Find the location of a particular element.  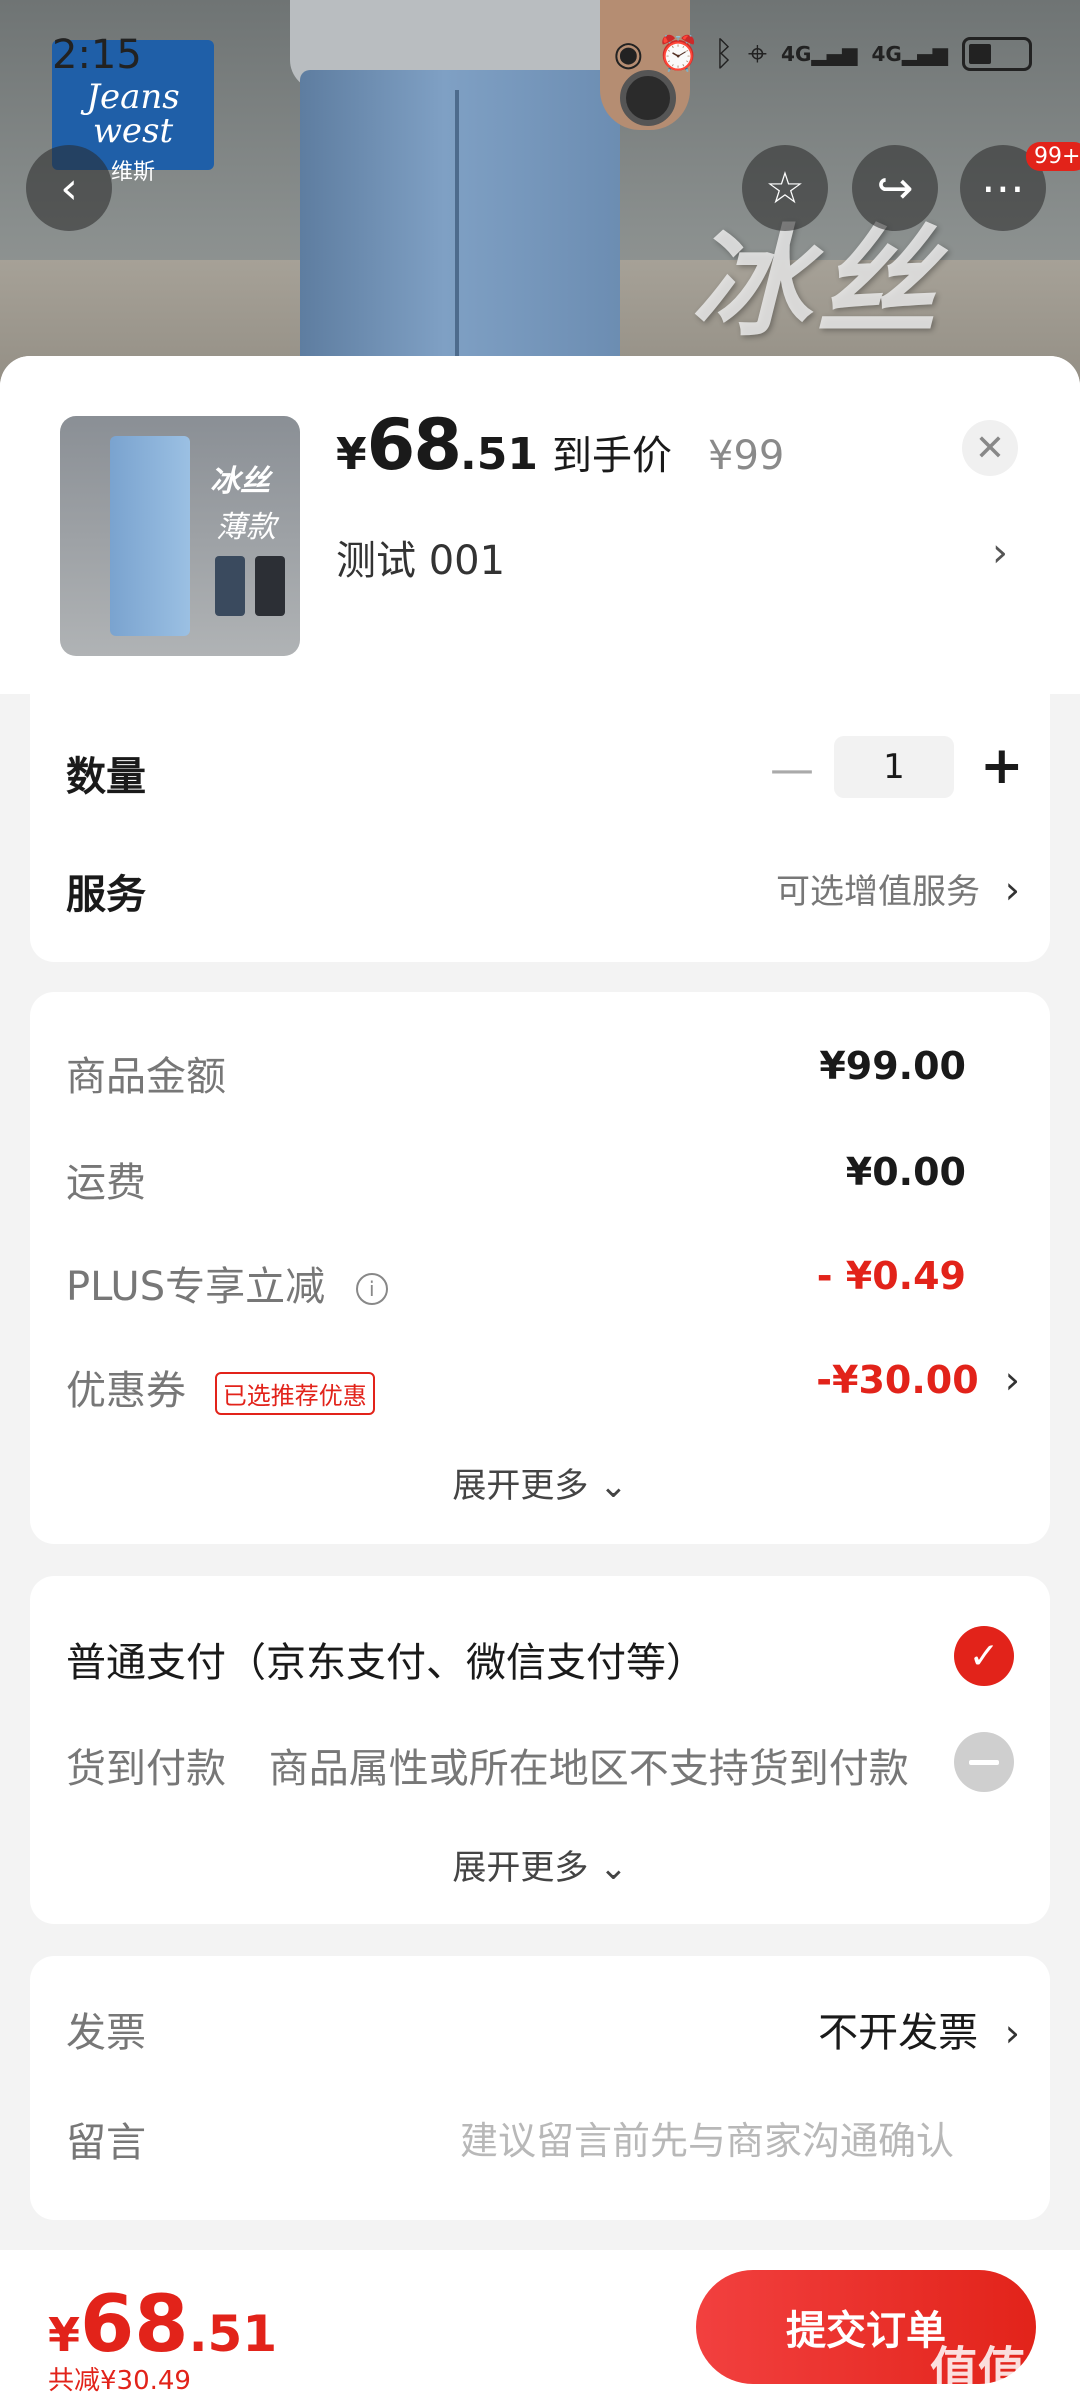

cod-label: 货到付款 is located at coordinates (146, 1769).